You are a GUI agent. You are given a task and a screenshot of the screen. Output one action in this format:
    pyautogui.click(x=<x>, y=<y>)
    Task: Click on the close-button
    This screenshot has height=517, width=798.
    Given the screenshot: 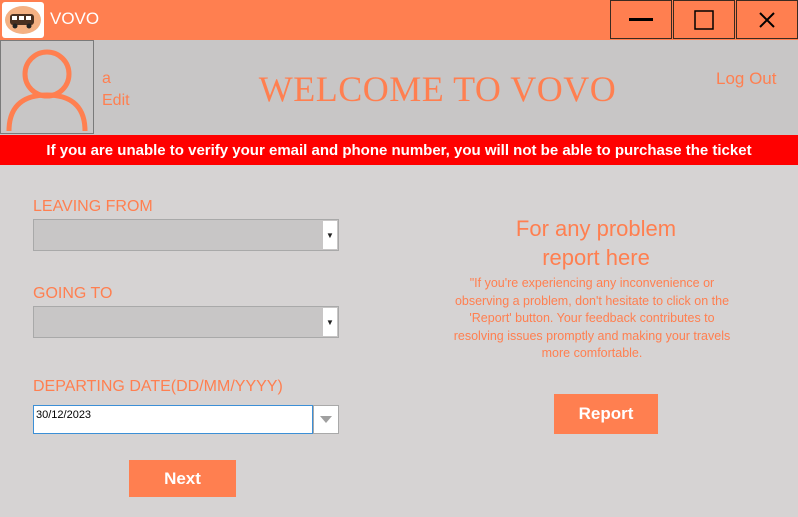 What is the action you would take?
    pyautogui.click(x=767, y=19)
    